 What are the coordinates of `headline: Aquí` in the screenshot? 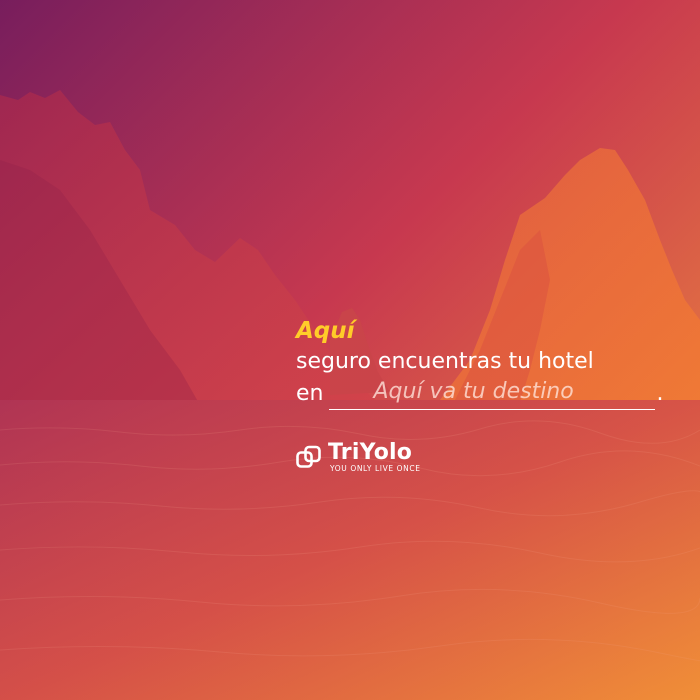 It's located at (325, 331).